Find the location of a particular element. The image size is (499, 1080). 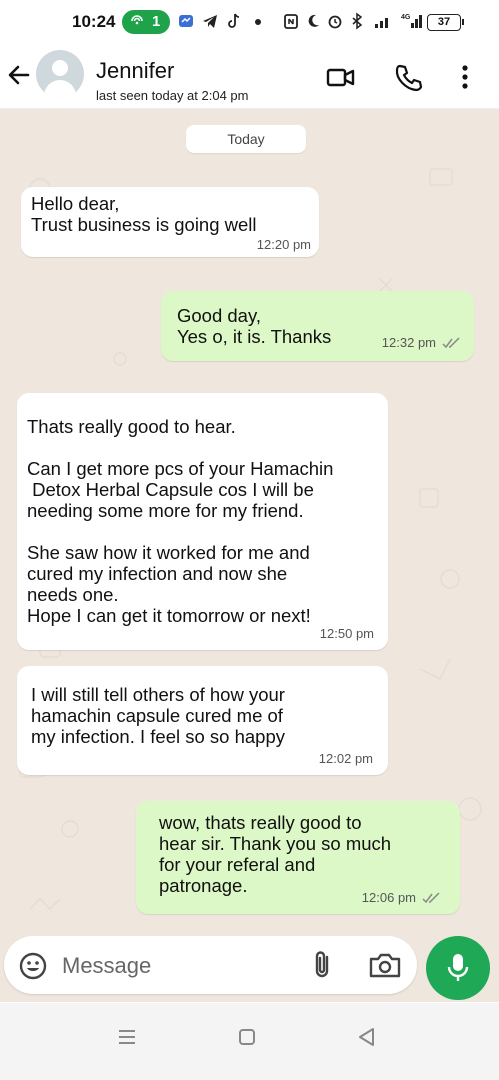

message-text: Good day, Yes o, it is. Thanks is located at coordinates (254, 326).